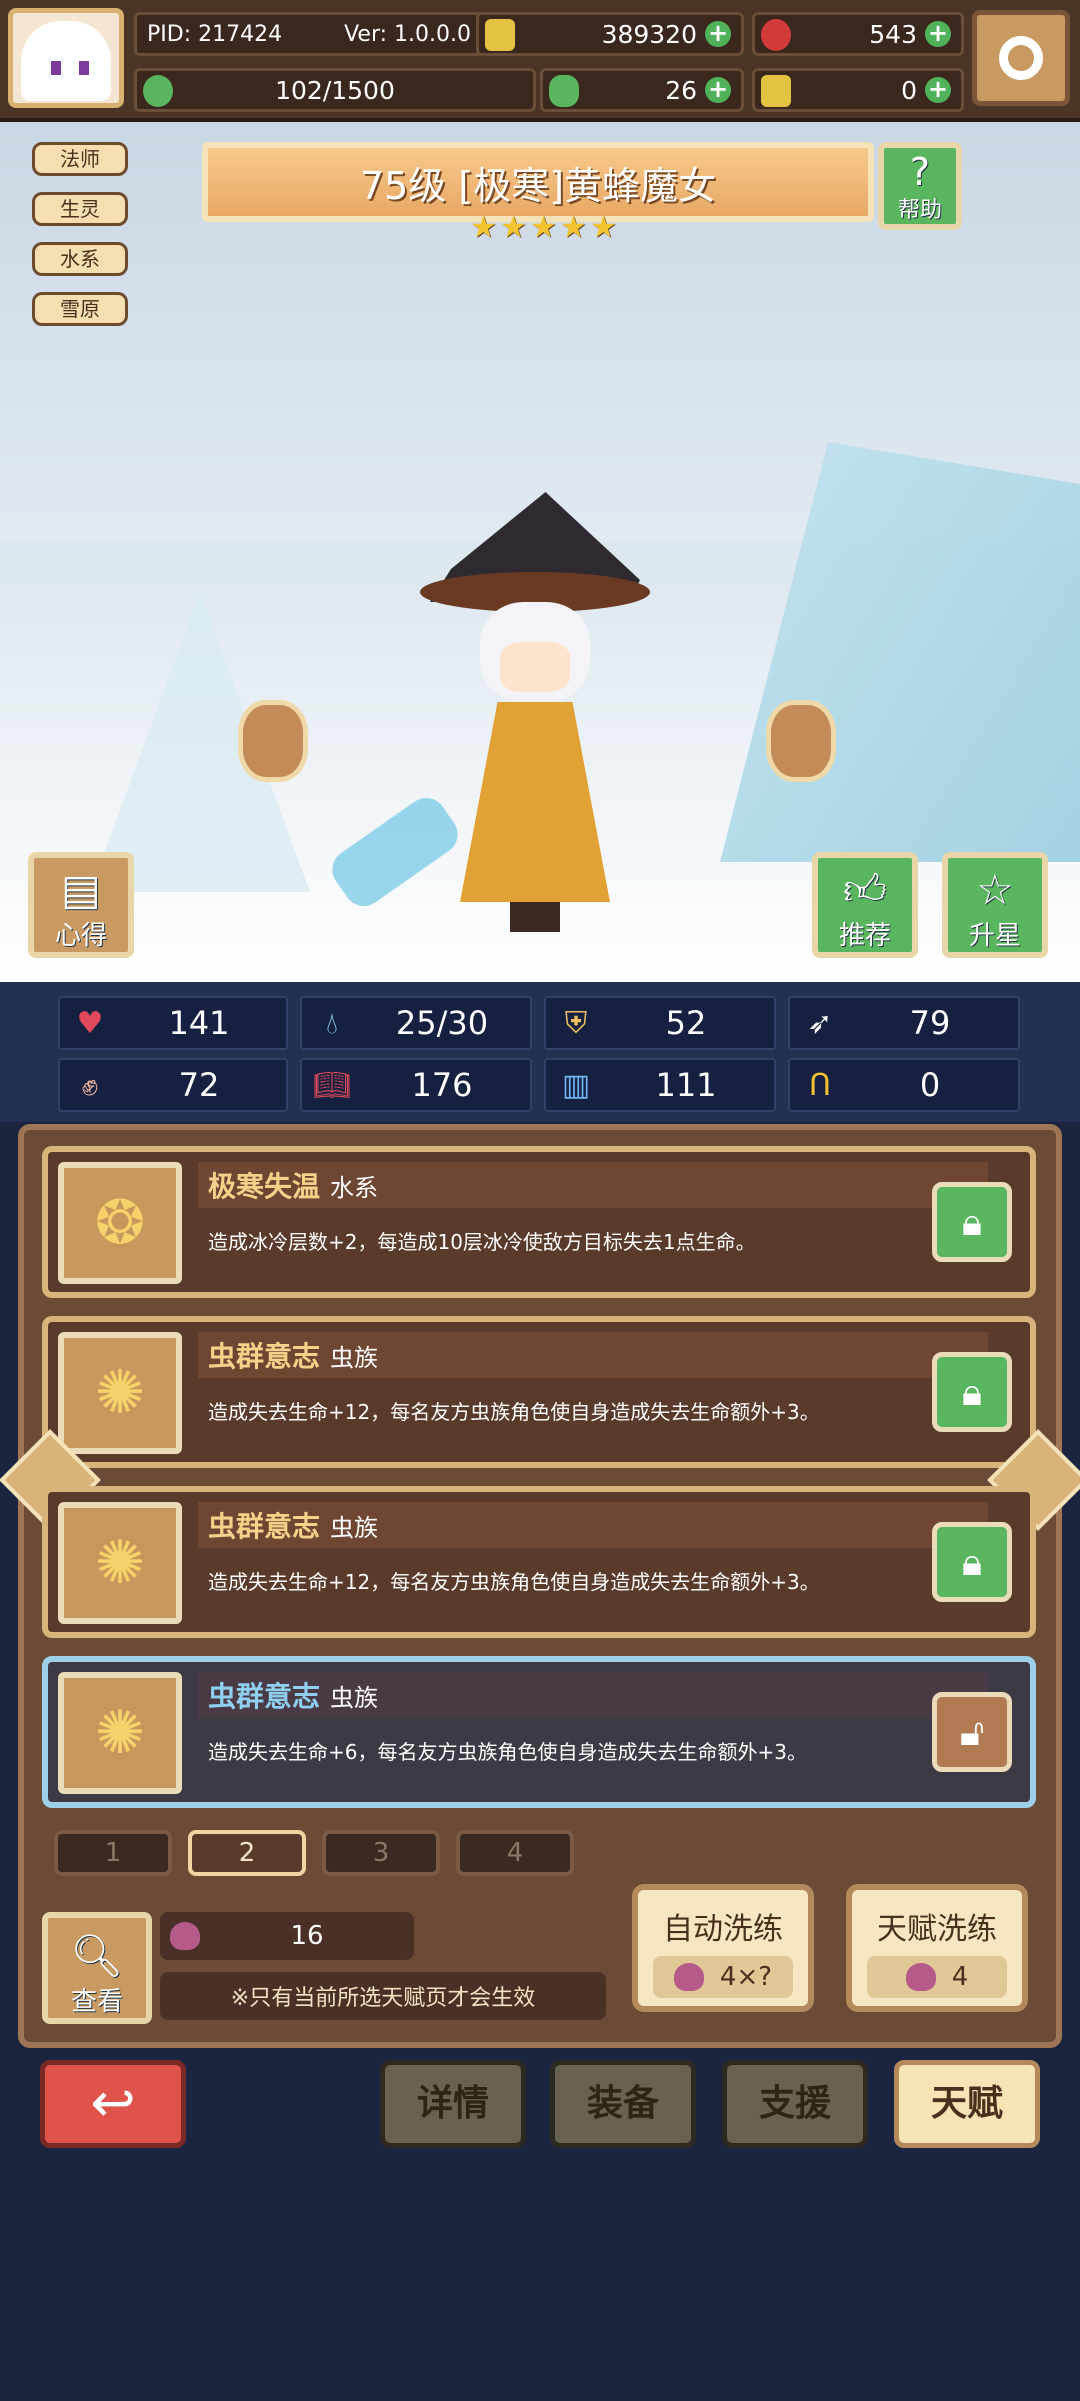 Image resolution: width=1080 pixels, height=2401 pixels. What do you see at coordinates (865, 889) in the screenshot?
I see `thumbs-up-icon: 👍︎` at bounding box center [865, 889].